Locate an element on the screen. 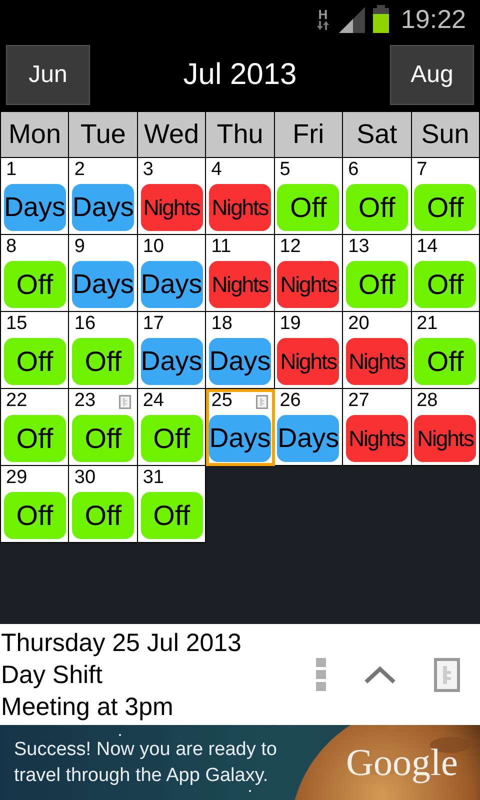  day-number: 4 is located at coordinates (216, 169).